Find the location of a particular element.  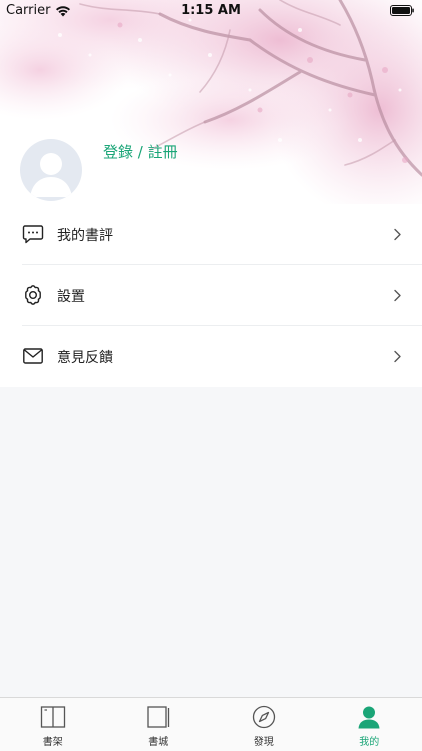

avatar is located at coordinates (51, 170).